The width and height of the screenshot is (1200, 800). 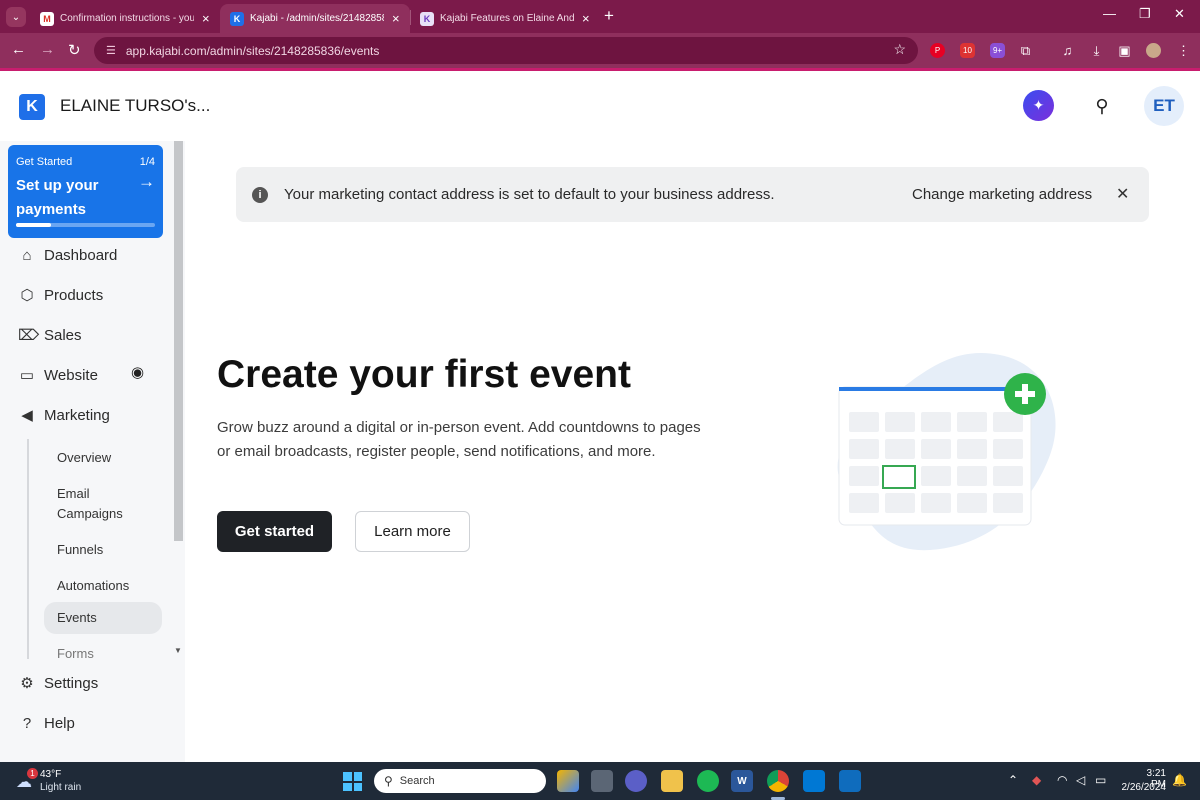 I want to click on spotify-icon, so click(x=708, y=781).